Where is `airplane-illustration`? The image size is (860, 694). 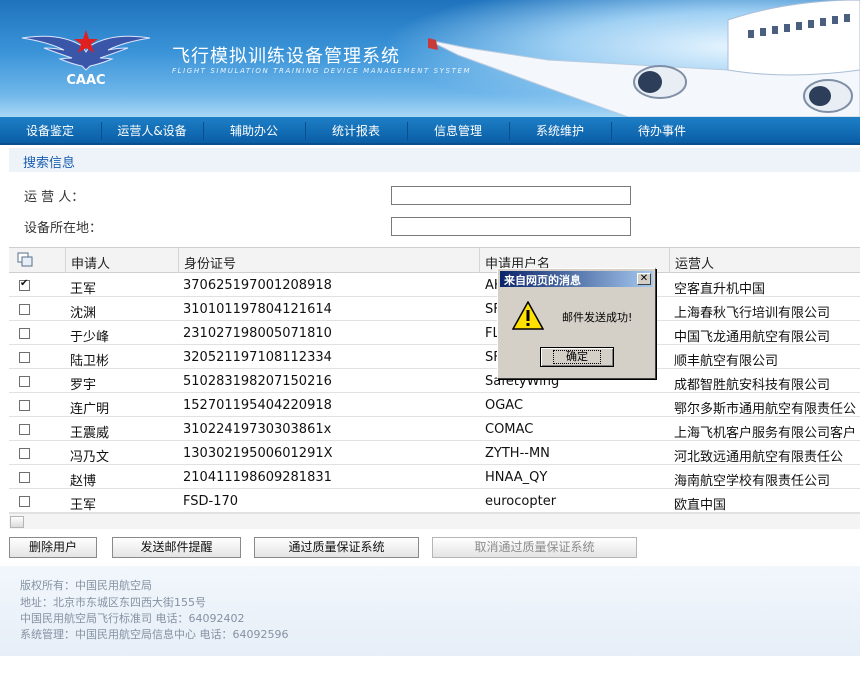 airplane-illustration is located at coordinates (644, 58).